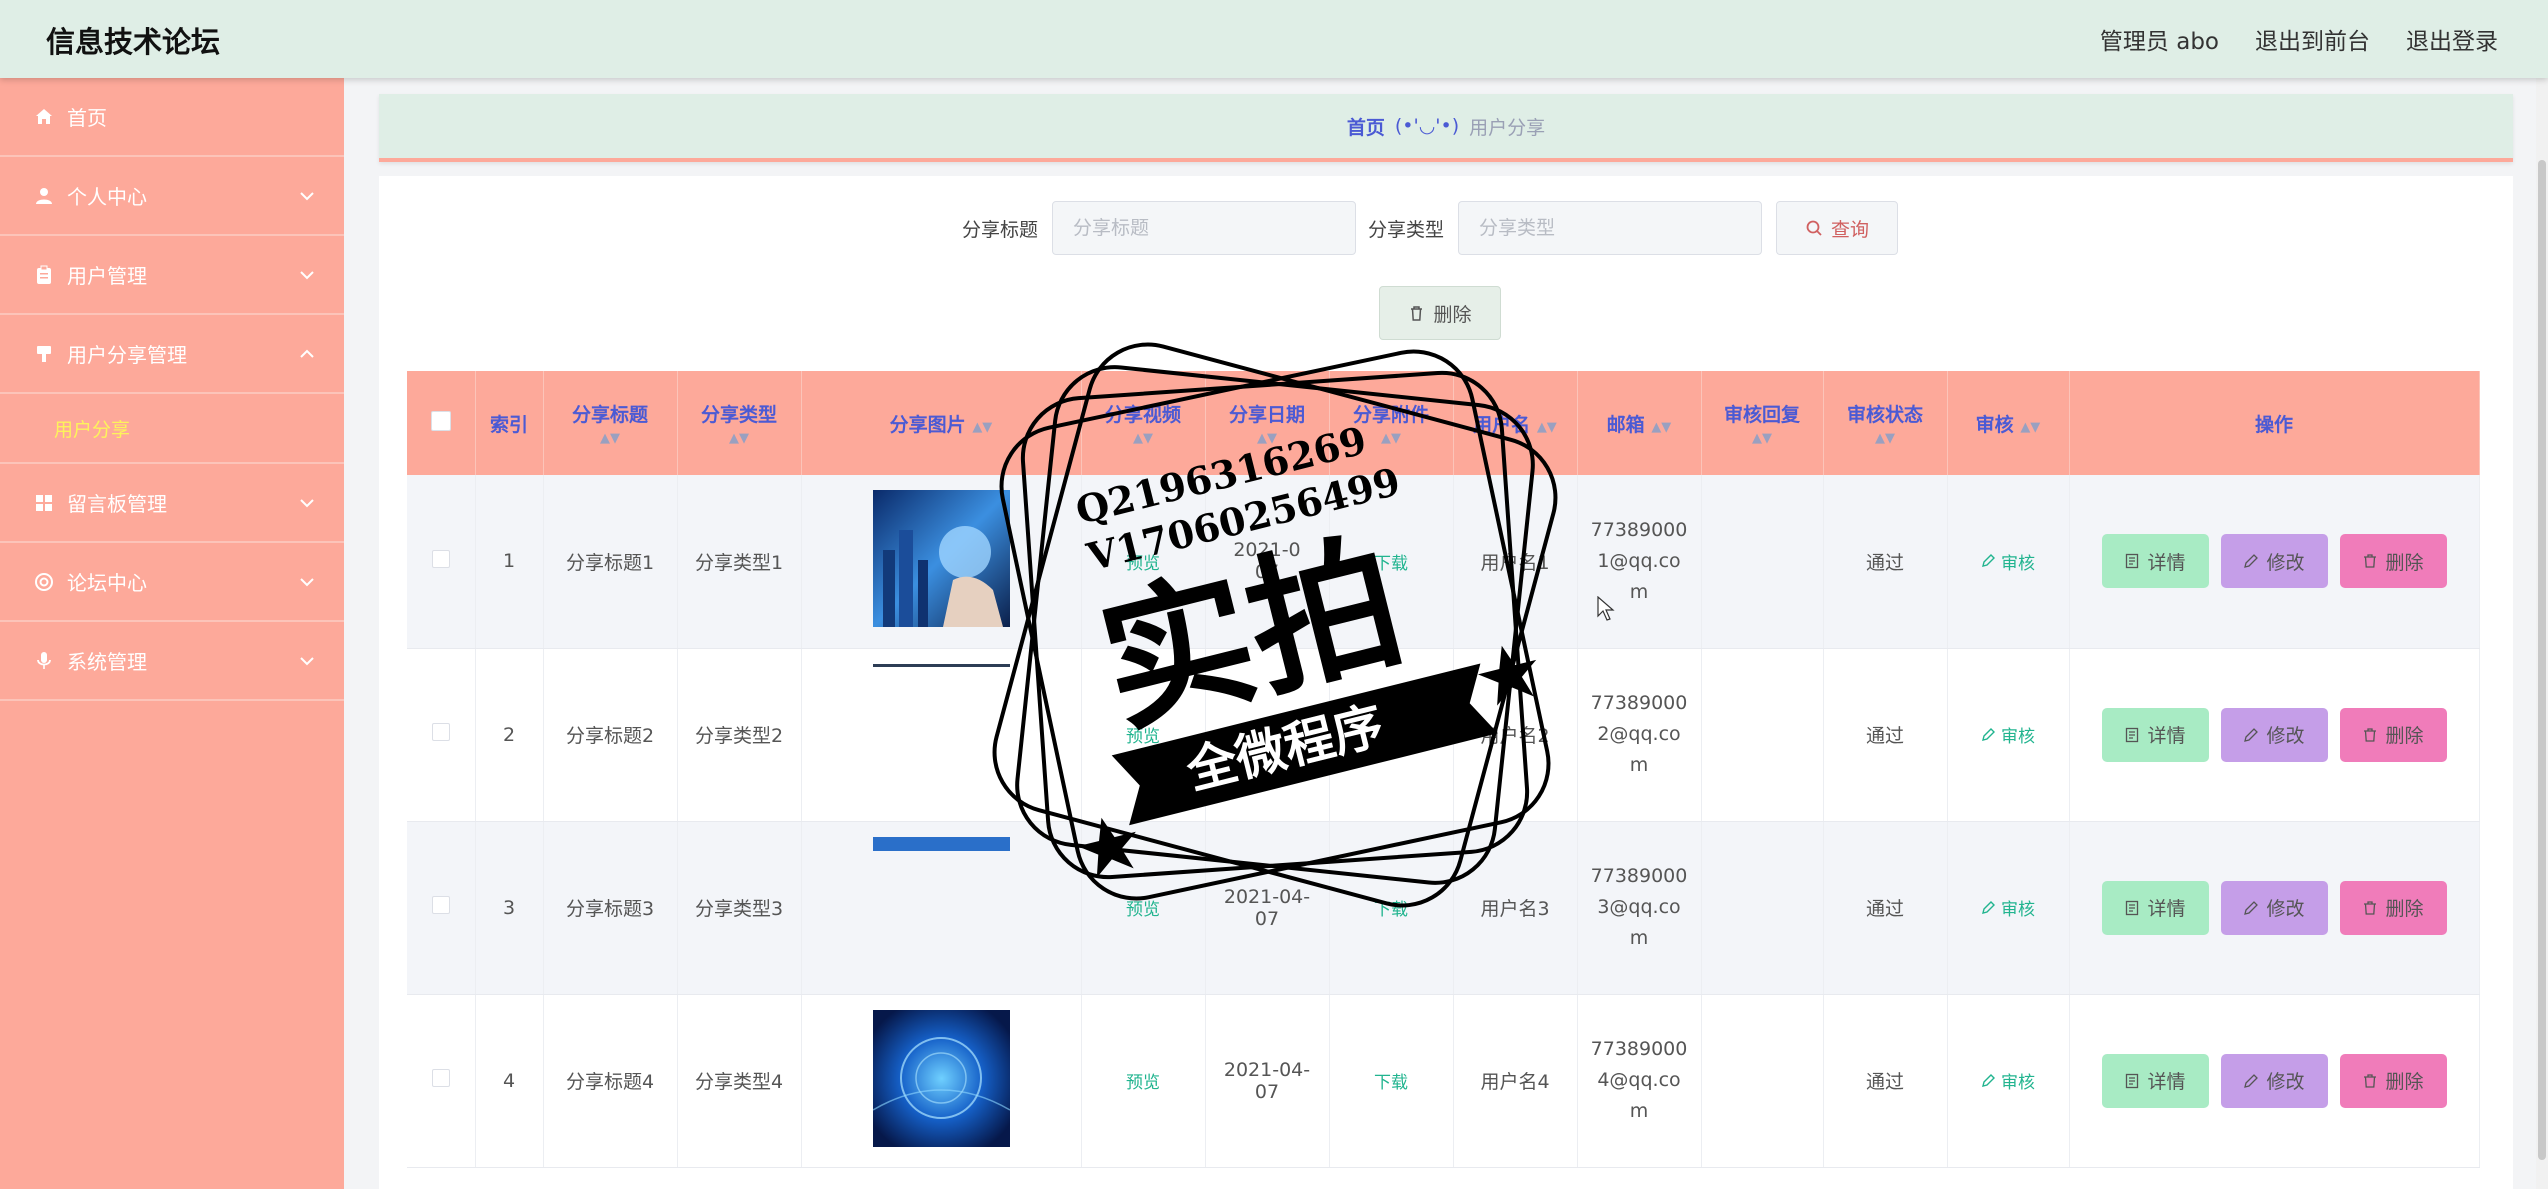  What do you see at coordinates (1204, 228) in the screenshot?
I see `title-search-input` at bounding box center [1204, 228].